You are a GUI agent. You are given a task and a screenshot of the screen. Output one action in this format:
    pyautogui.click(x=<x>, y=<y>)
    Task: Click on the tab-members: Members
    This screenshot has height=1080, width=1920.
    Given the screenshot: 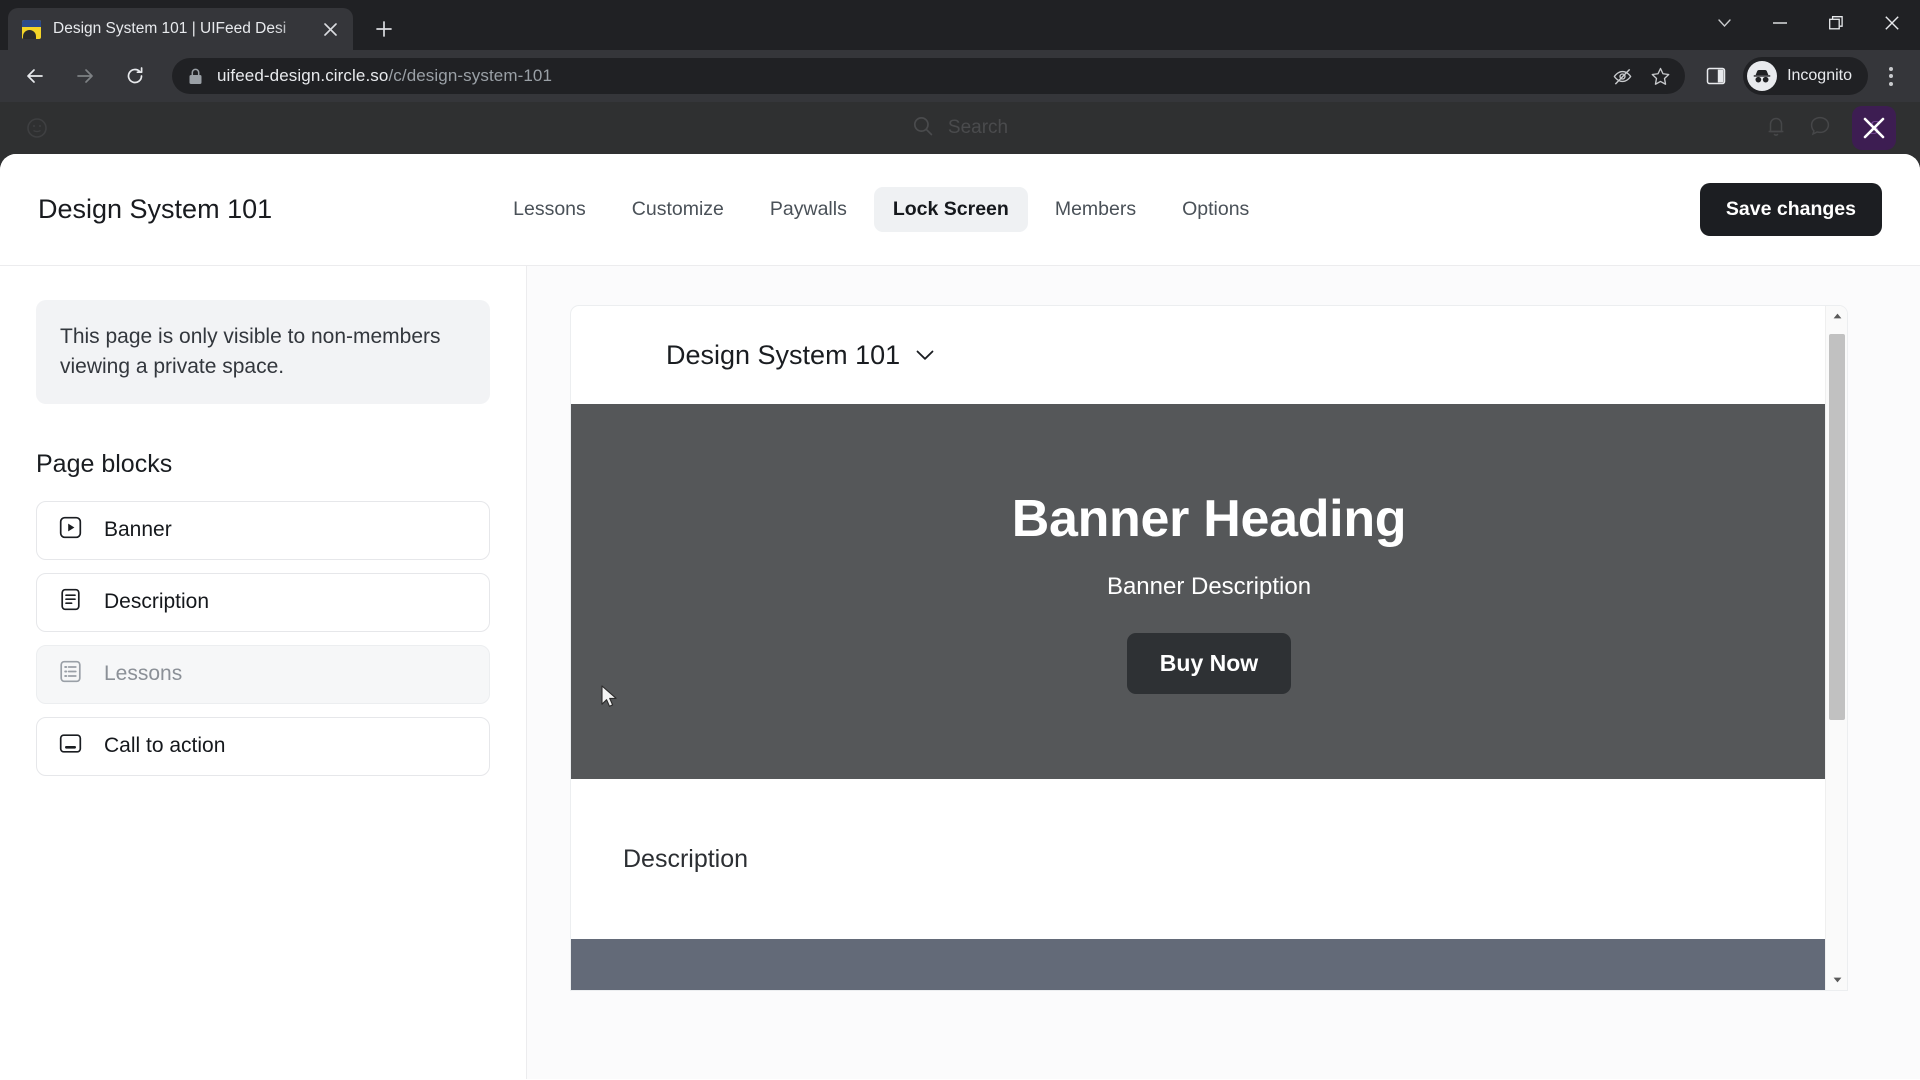 What is the action you would take?
    pyautogui.click(x=1095, y=209)
    